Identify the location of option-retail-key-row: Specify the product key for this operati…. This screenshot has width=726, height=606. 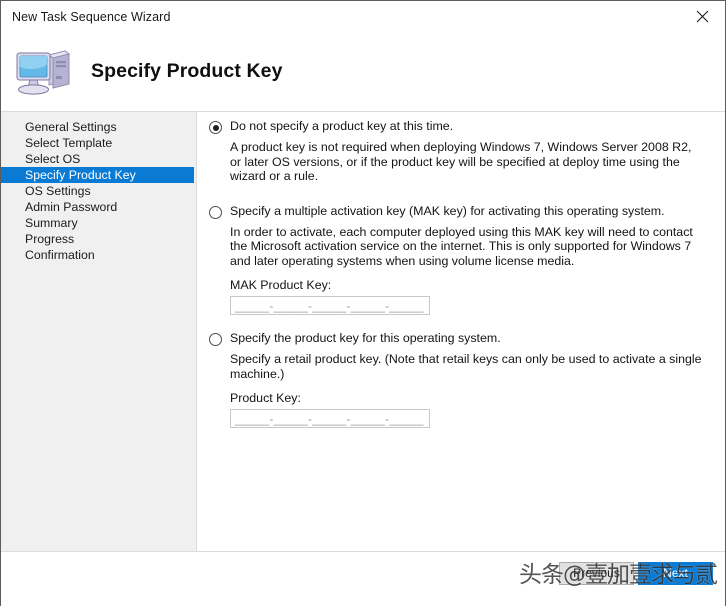
(462, 338).